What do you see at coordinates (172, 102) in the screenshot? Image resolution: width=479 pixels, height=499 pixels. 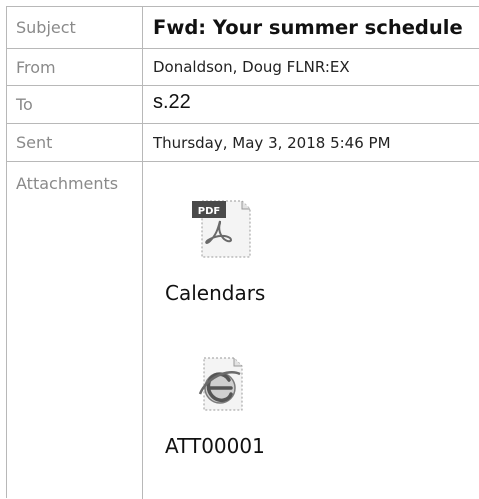 I see `to-value: s.22` at bounding box center [172, 102].